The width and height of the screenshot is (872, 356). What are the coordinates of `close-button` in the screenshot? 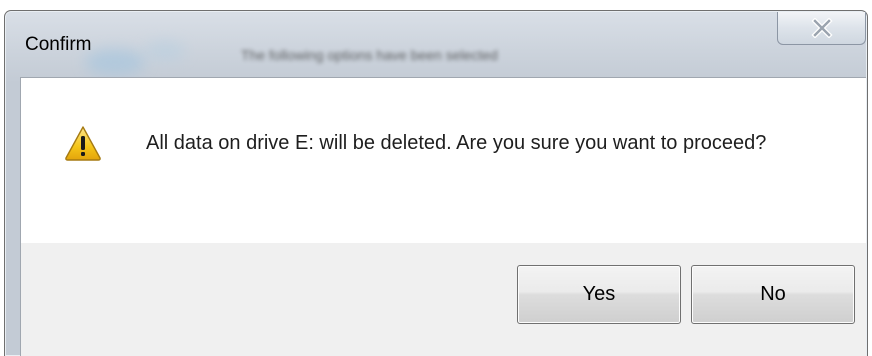 It's located at (821, 28).